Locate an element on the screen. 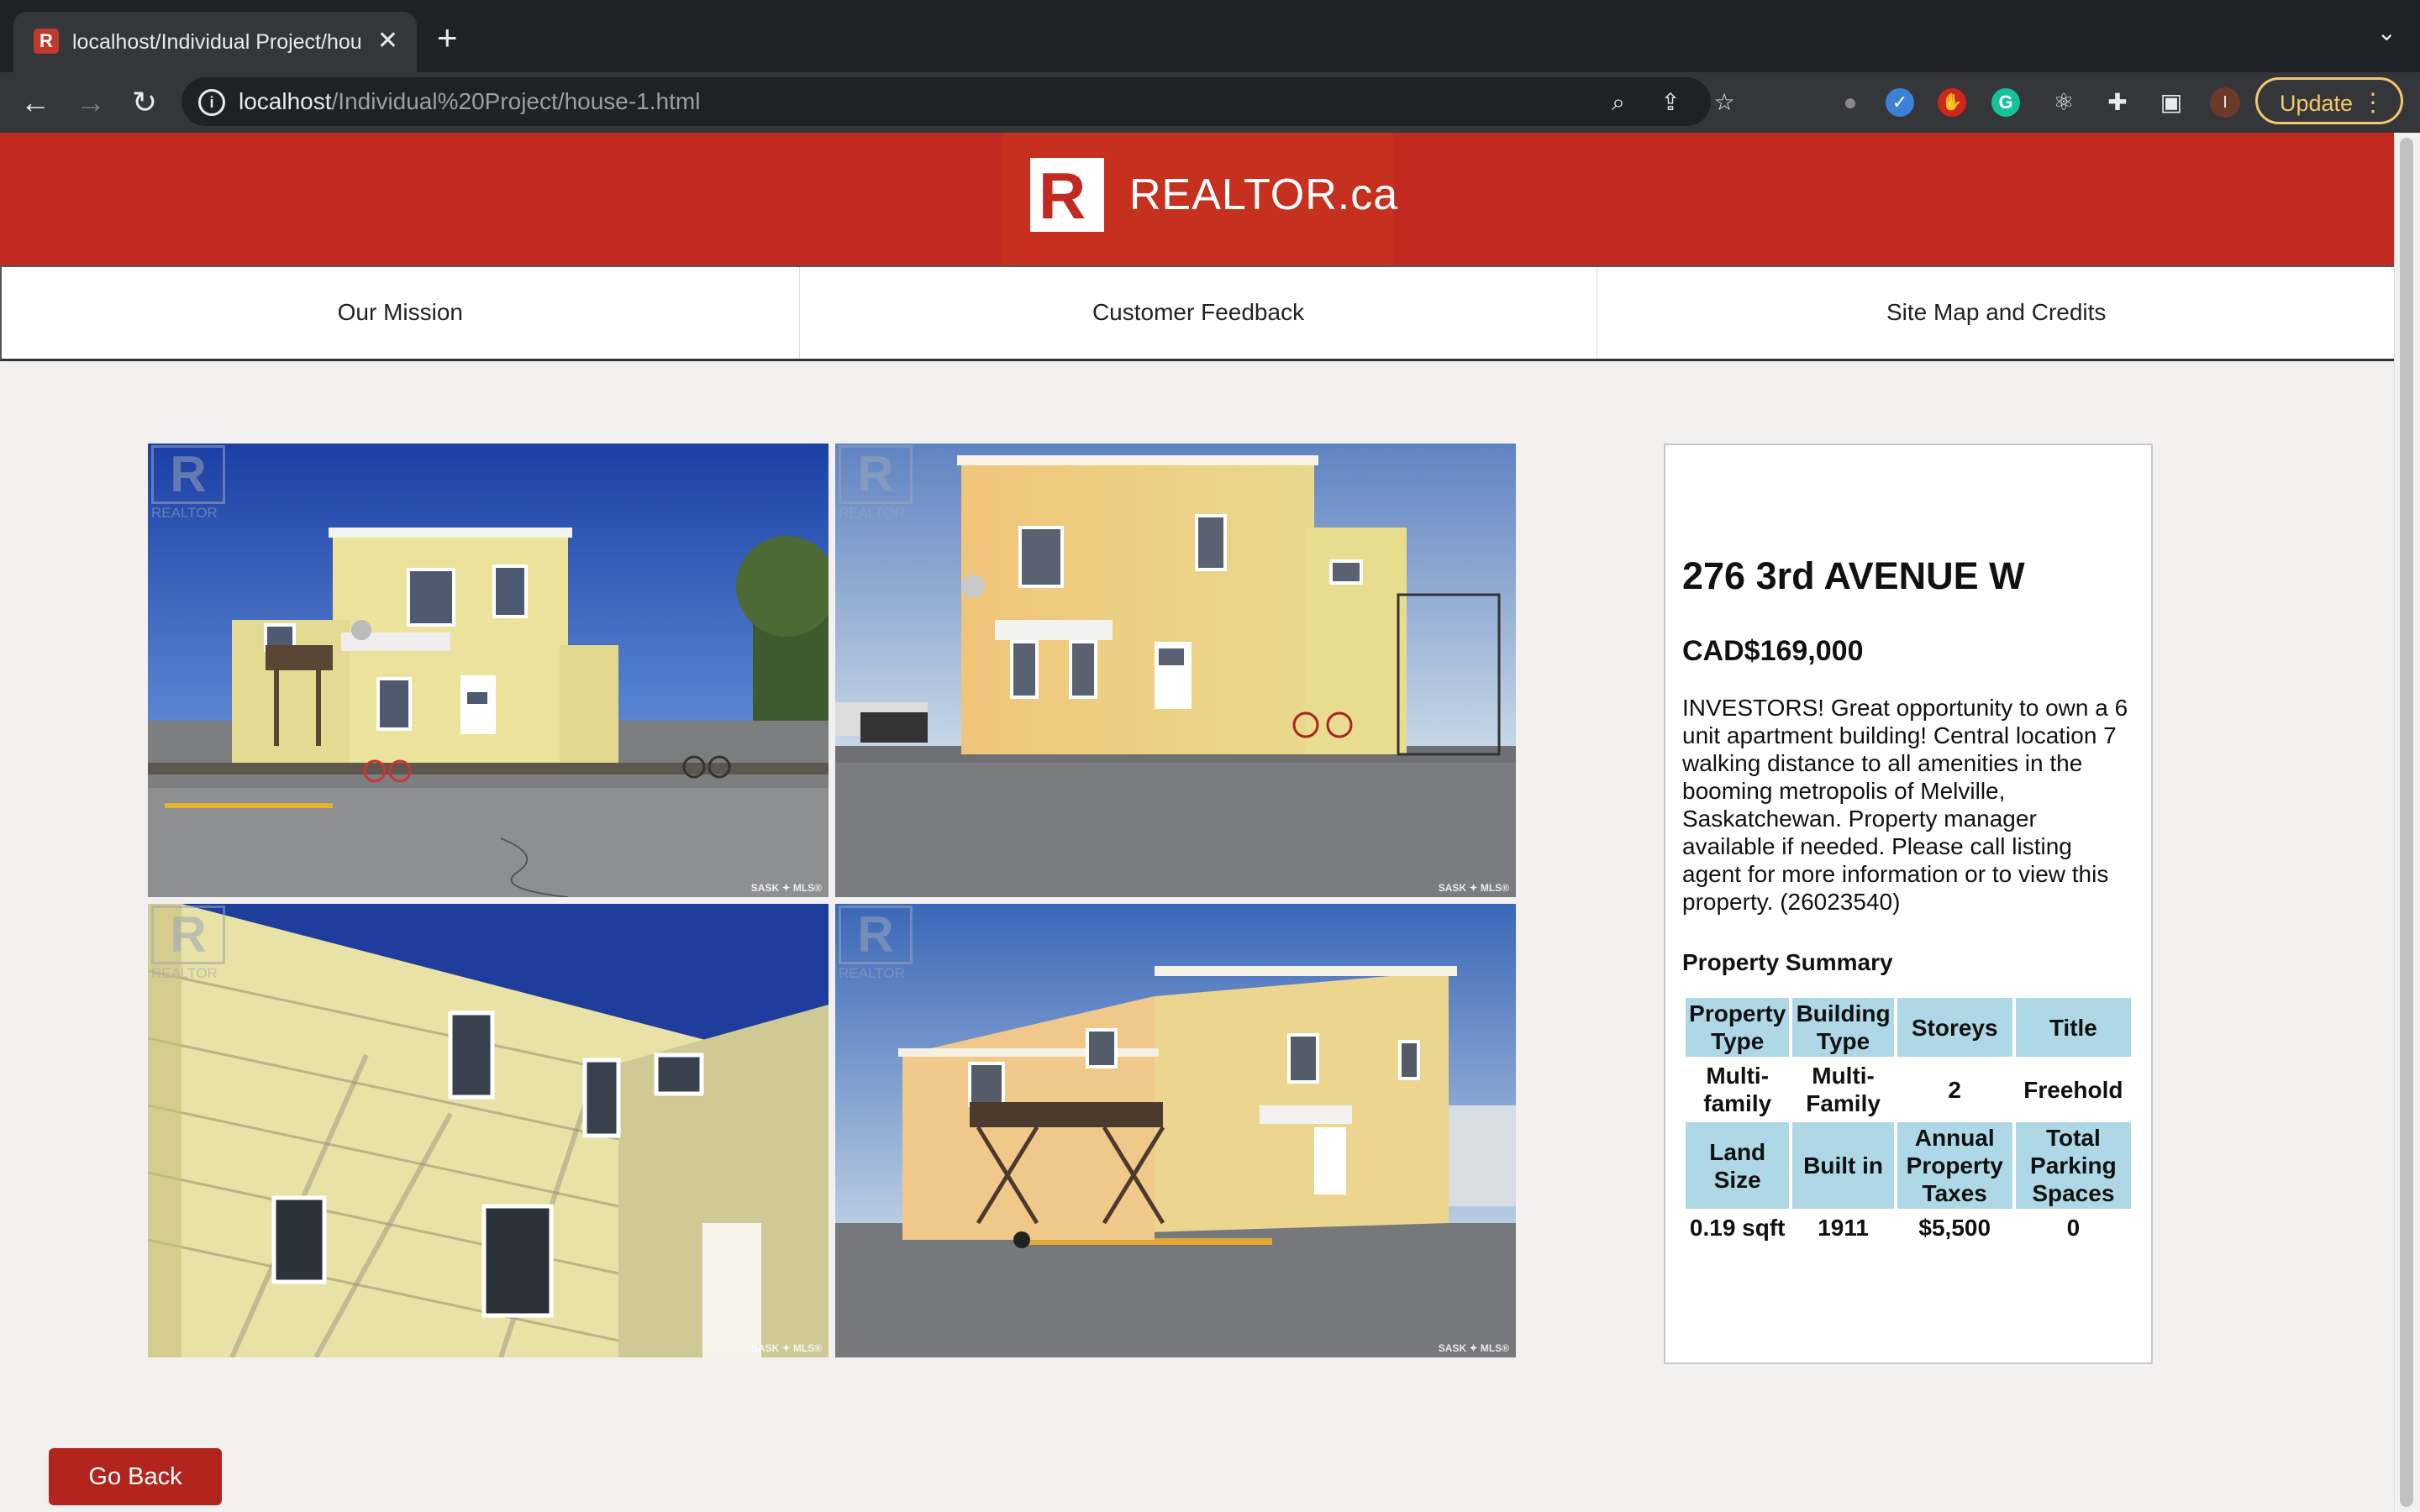  property-summary-title: Property Summary is located at coordinates (1788, 962).